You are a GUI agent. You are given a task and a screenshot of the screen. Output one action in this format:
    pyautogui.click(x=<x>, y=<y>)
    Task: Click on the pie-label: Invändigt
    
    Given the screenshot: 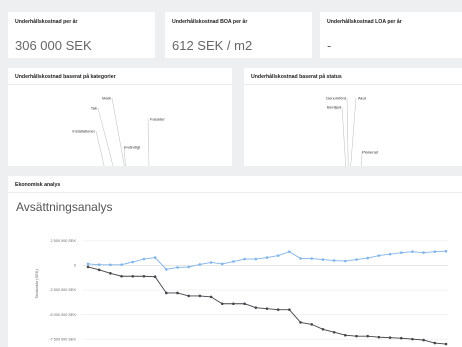 What is the action you would take?
    pyautogui.click(x=132, y=146)
    